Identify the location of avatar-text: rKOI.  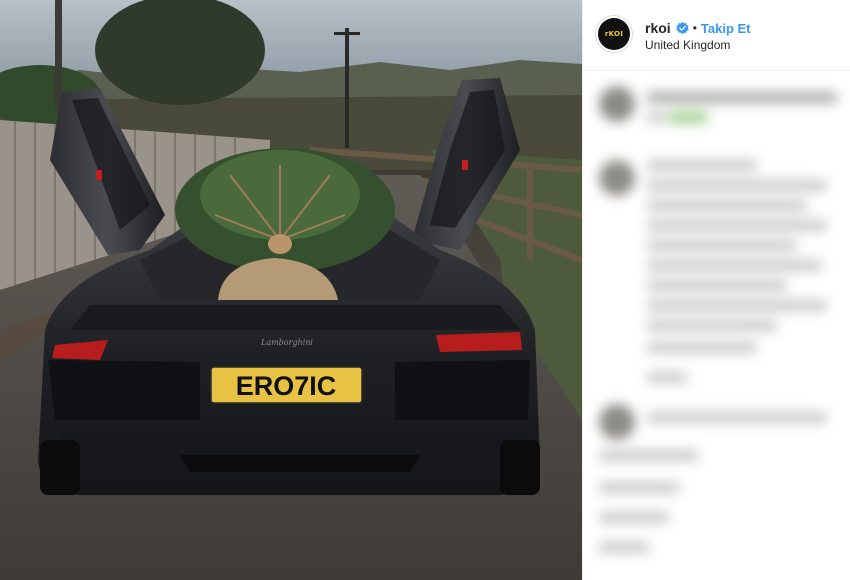
(614, 34).